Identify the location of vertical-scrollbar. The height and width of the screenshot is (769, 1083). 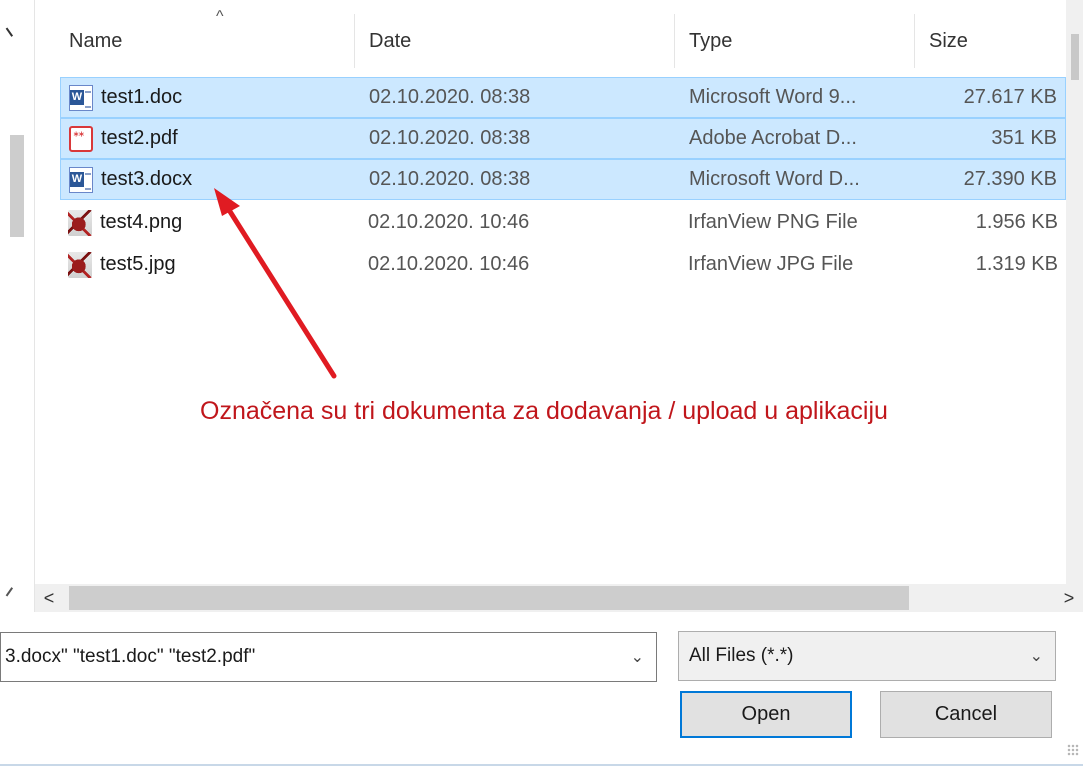
(1074, 292).